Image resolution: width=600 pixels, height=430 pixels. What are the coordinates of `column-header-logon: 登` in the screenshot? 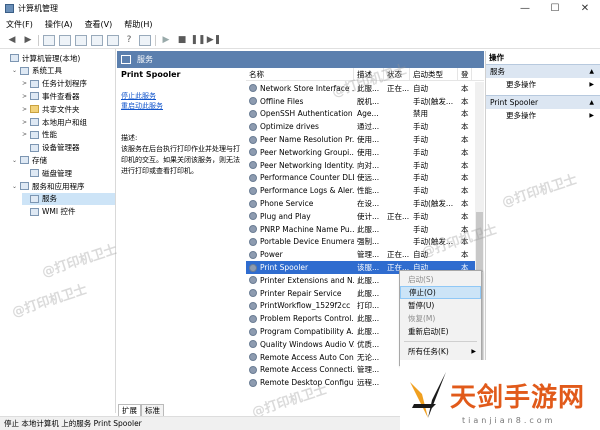 It's located at (465, 74).